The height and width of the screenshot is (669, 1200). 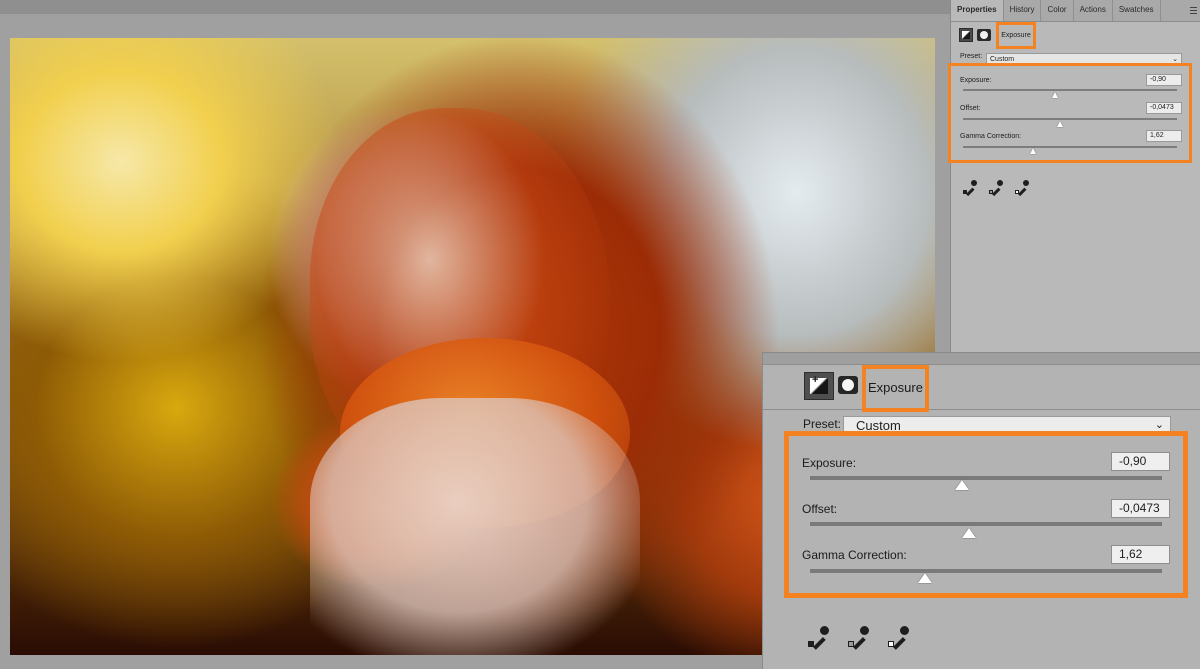 I want to click on black-eyedropper-icon-zoomed, so click(x=819, y=638).